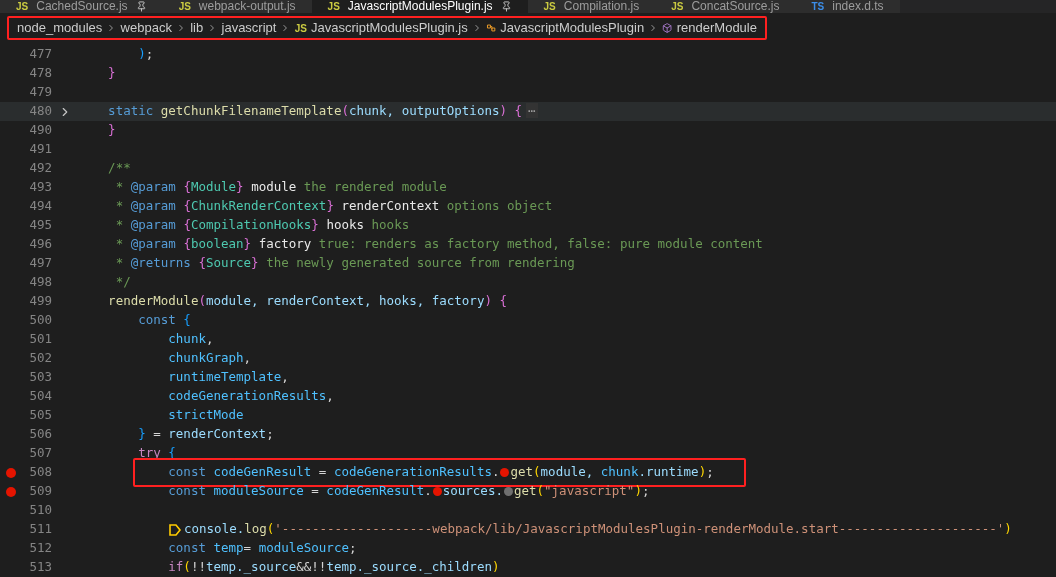 The height and width of the screenshot is (577, 1056). What do you see at coordinates (40, 149) in the screenshot?
I see `line-number: 491` at bounding box center [40, 149].